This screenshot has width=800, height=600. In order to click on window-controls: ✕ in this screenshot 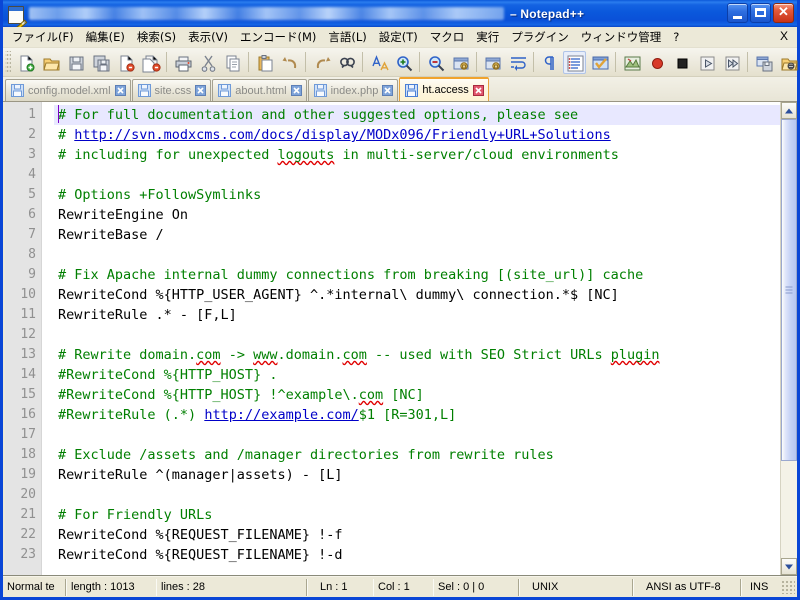, I will do `click(760, 13)`.